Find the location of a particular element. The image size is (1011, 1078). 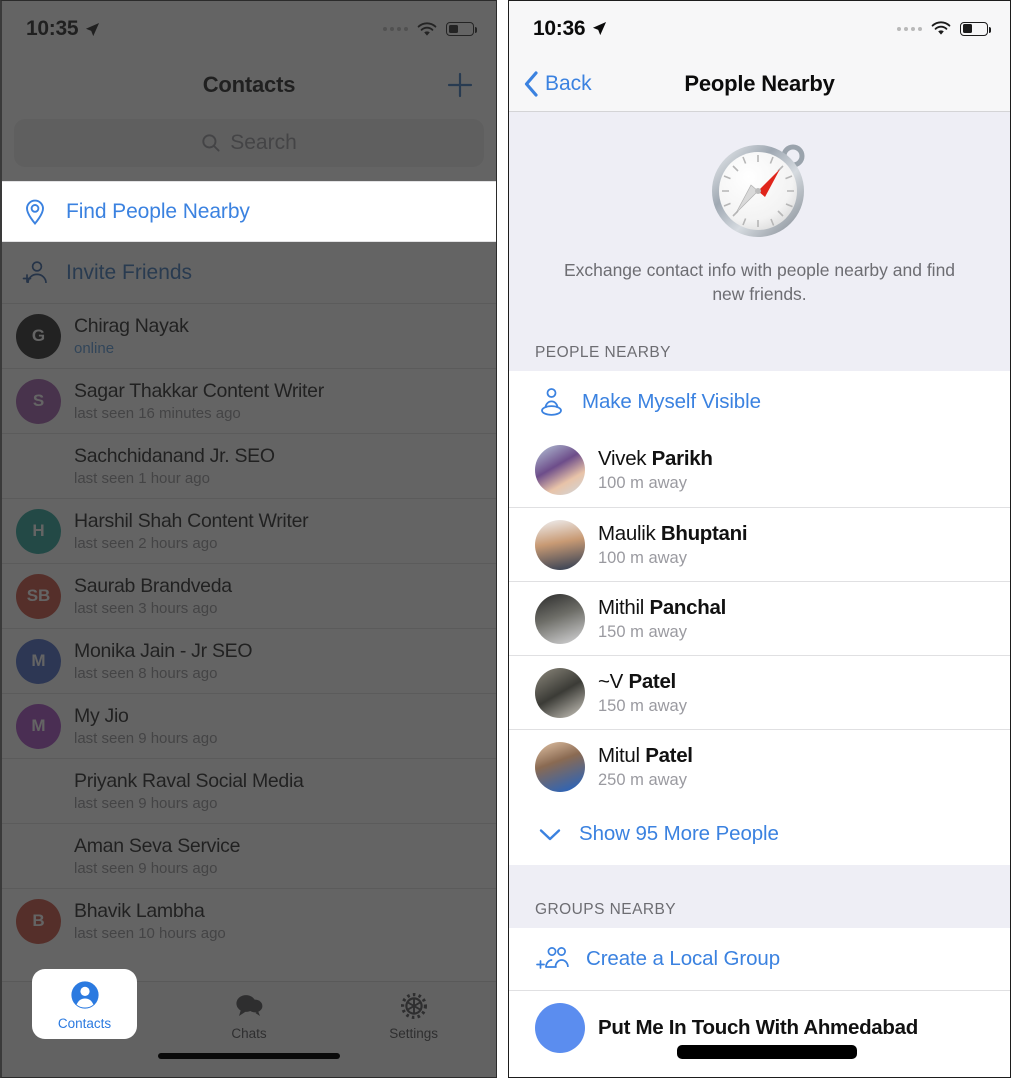

avatar: G is located at coordinates (38, 336).